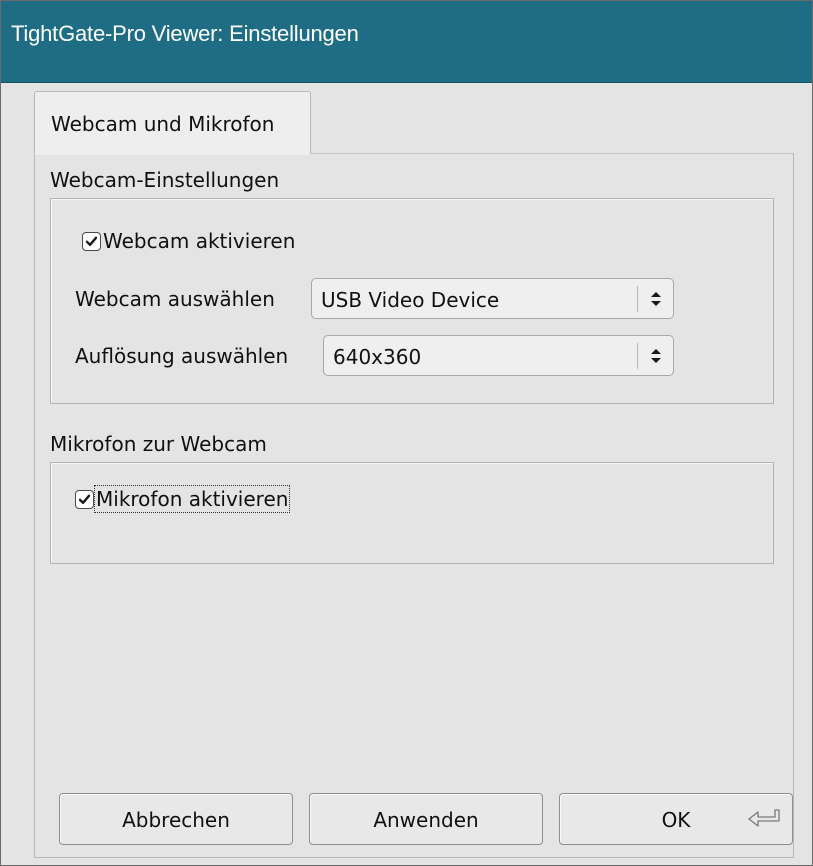  What do you see at coordinates (158, 444) in the screenshot?
I see `mic-group-title: Mikrofon zur Webcam` at bounding box center [158, 444].